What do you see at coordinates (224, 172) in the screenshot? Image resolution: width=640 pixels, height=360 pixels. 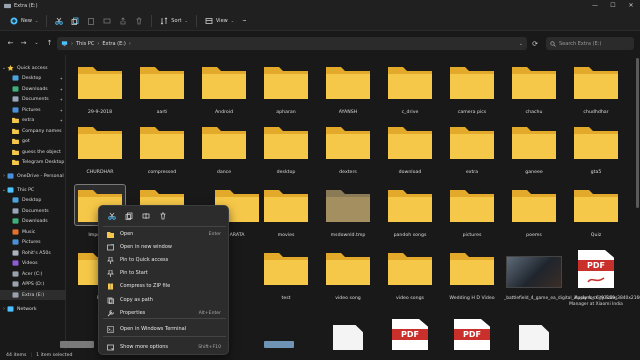 I see `file-name-label: dance` at bounding box center [224, 172].